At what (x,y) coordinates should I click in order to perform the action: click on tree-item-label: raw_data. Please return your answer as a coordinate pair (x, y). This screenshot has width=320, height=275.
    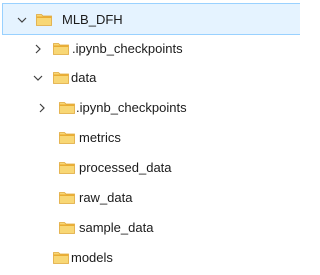
    Looking at the image, I should click on (106, 197).